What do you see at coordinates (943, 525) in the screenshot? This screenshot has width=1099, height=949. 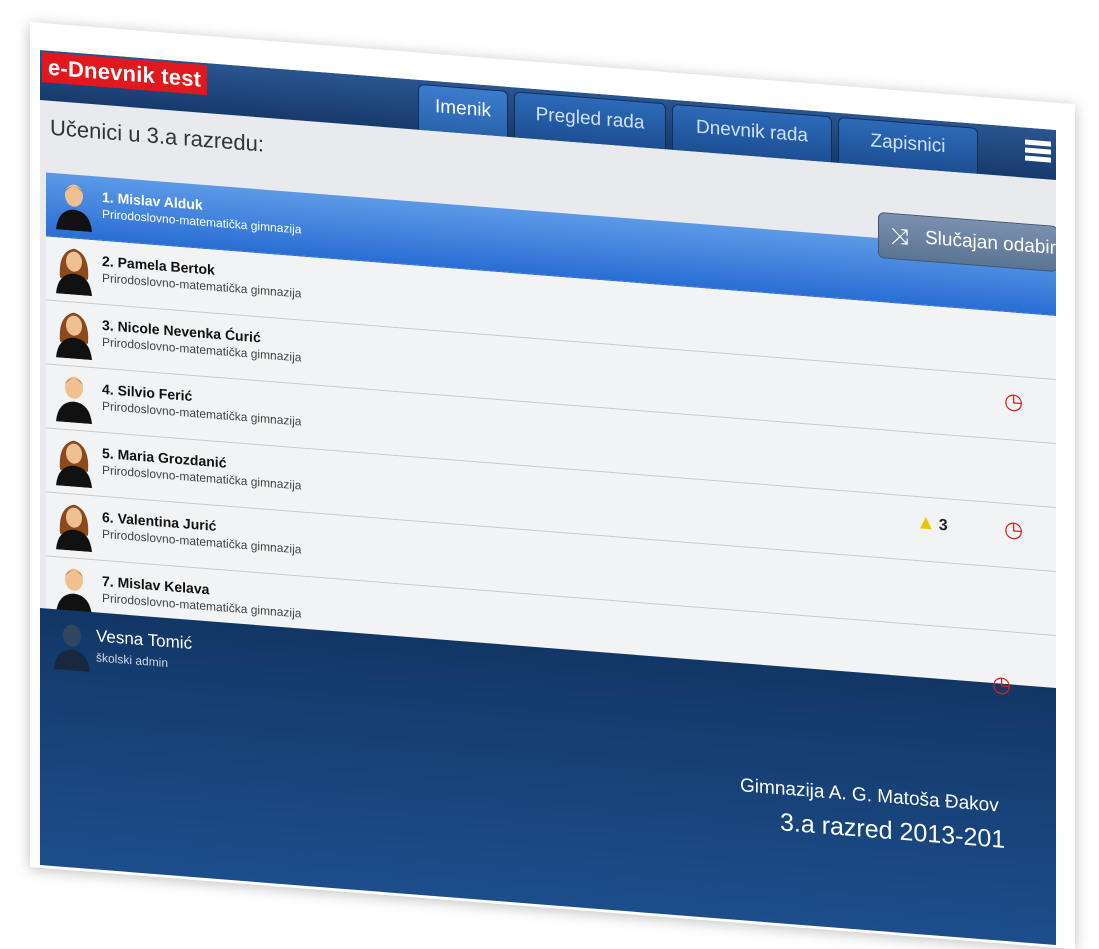 I see `warning-count: 3` at bounding box center [943, 525].